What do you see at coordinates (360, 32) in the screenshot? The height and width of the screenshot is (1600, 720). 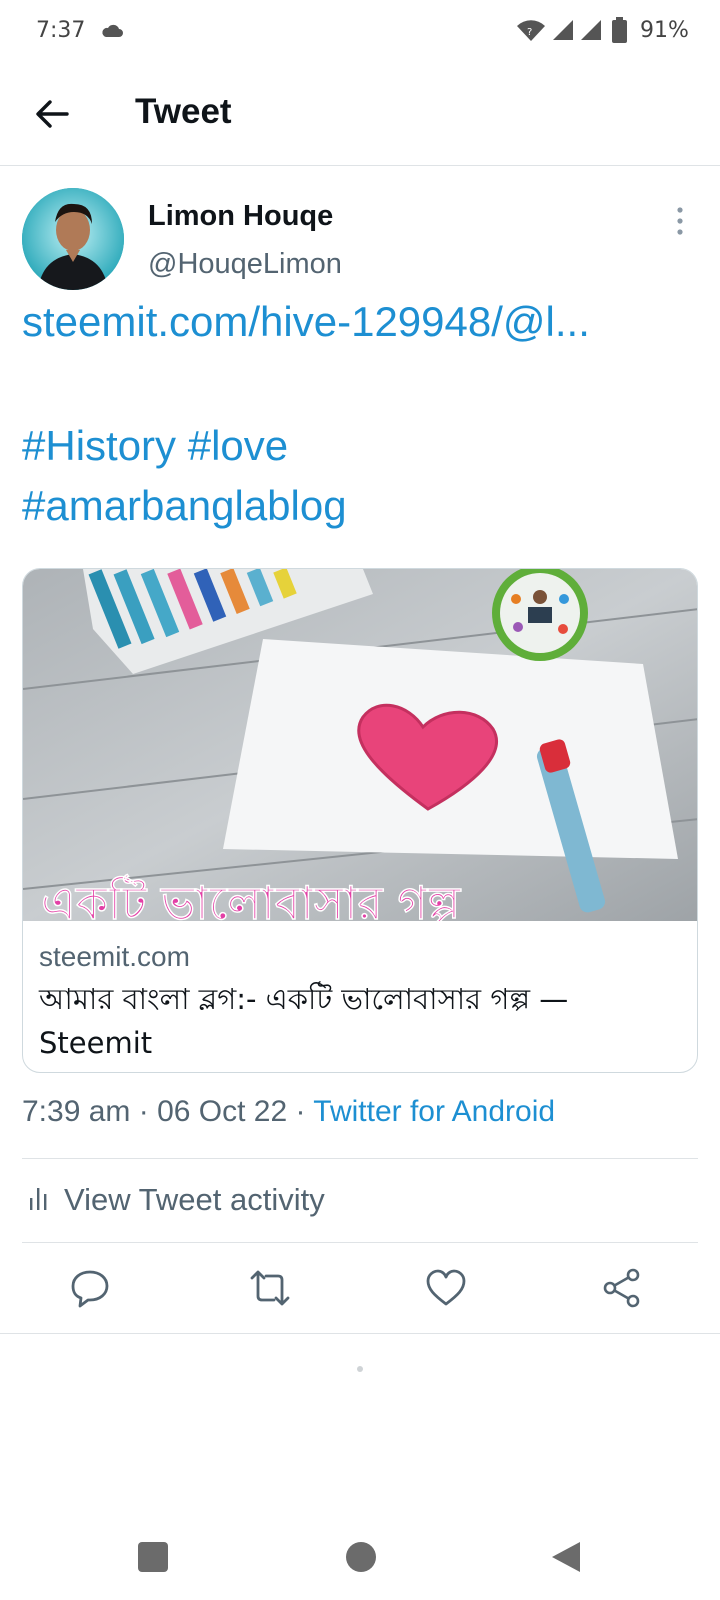 I see `status-bar: 7:37 ? 91%` at bounding box center [360, 32].